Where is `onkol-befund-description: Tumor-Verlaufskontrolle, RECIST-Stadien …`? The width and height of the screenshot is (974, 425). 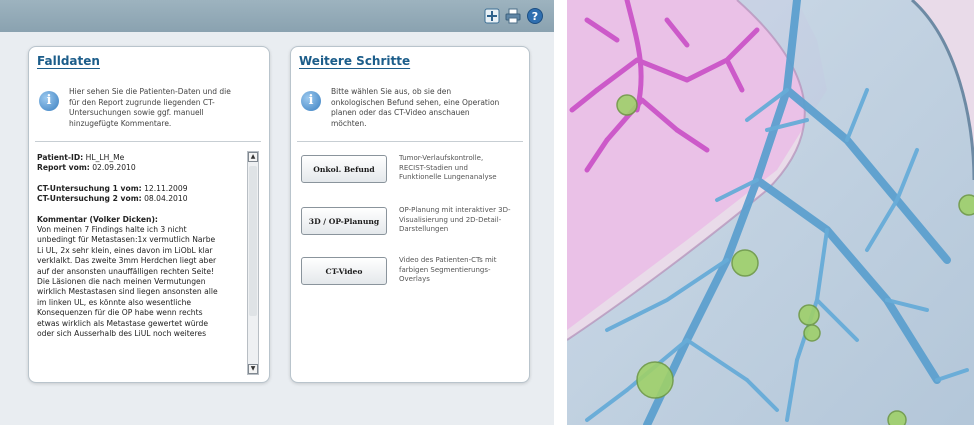 onkol-befund-description: Tumor-Verlaufskontrolle, RECIST-Stadien … is located at coordinates (448, 167).